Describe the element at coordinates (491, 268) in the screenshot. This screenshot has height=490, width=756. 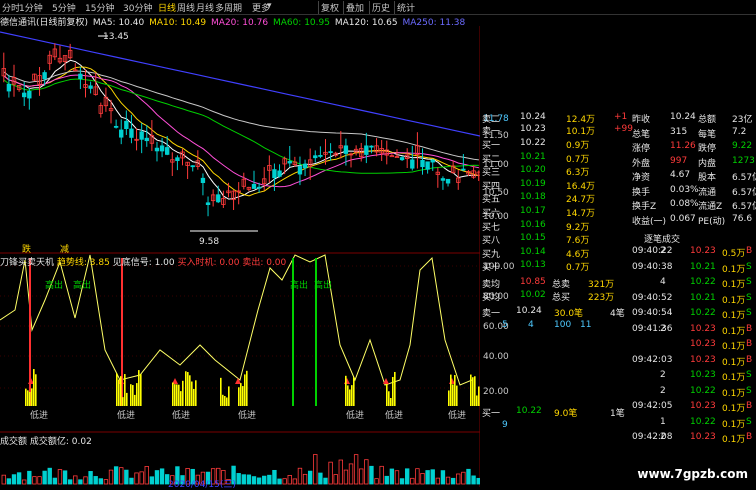
I see `orderbook-label: 买十` at that location.